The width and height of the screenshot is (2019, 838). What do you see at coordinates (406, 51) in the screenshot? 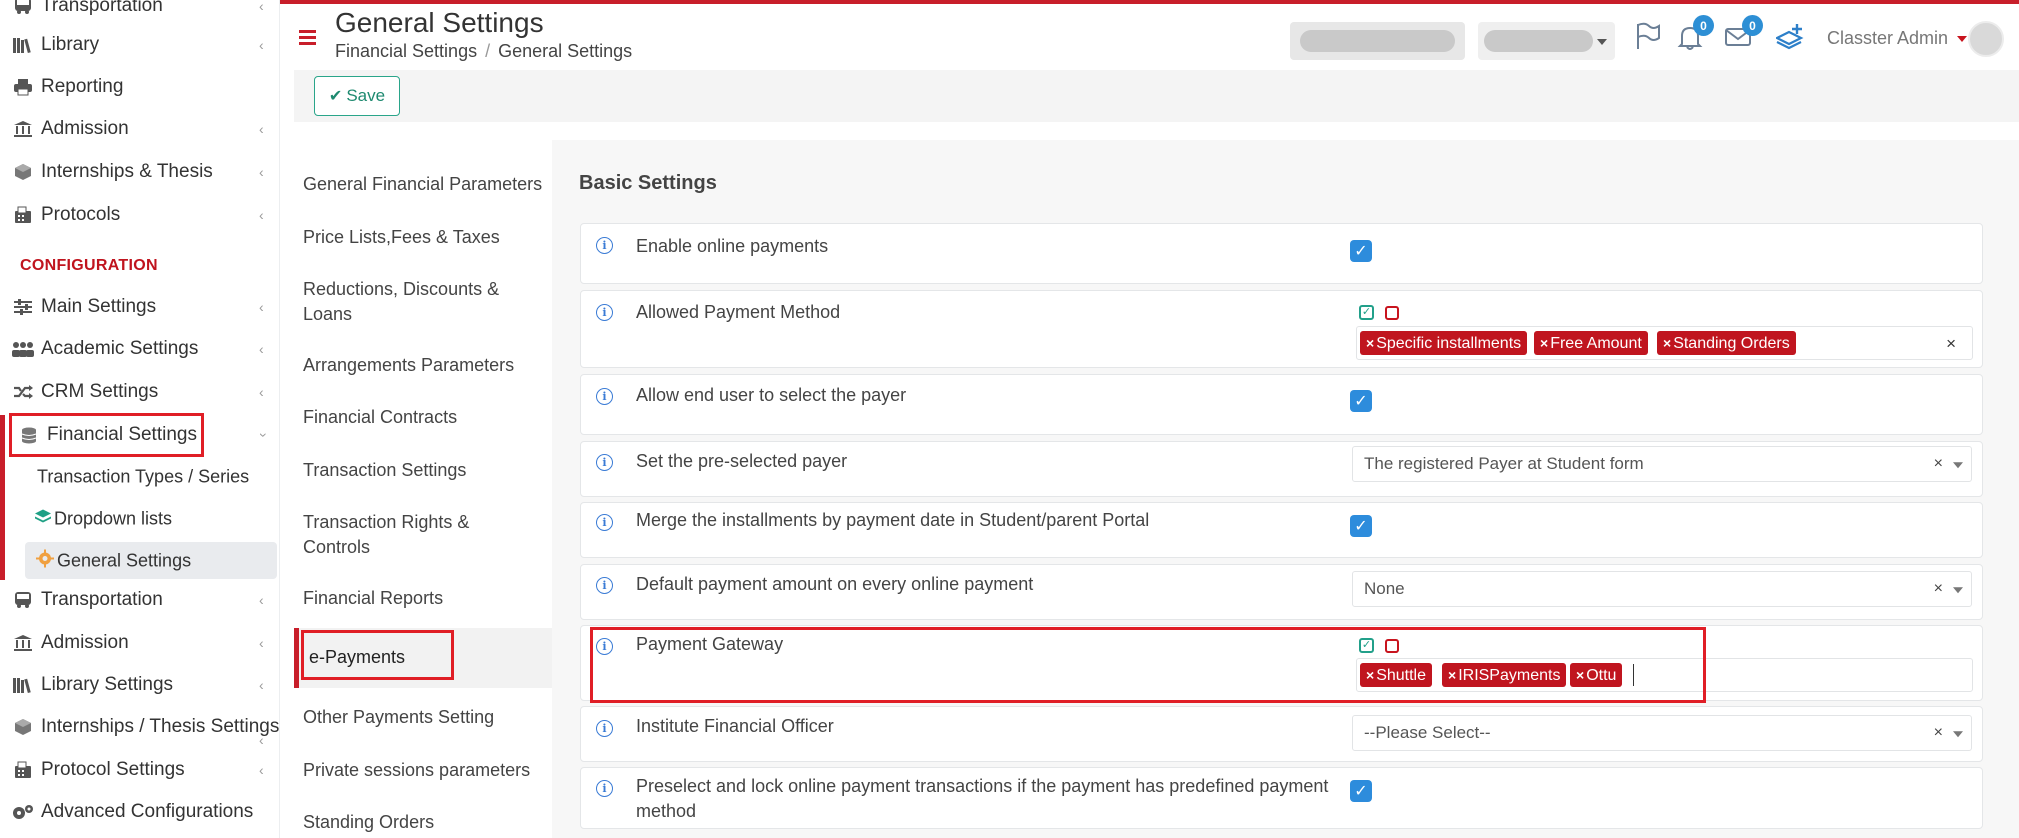
I see `breadcrumb-item-financial-settings: Financial Settings` at bounding box center [406, 51].